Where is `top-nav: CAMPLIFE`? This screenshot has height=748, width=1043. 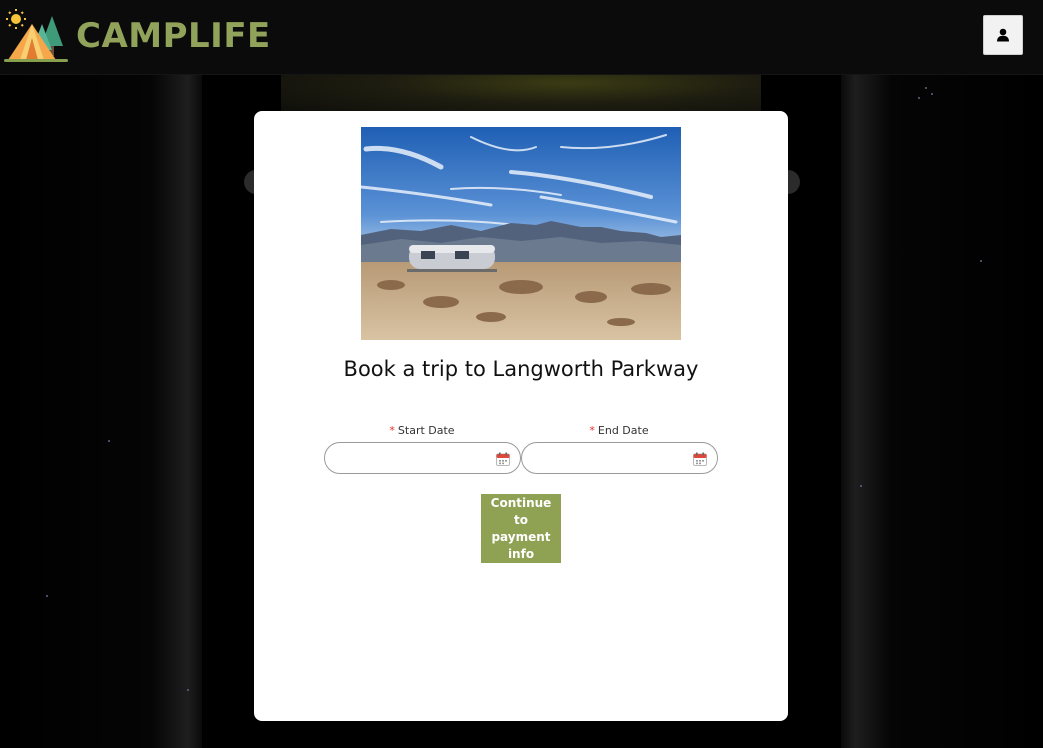
top-nav: CAMPLIFE is located at coordinates (521, 37).